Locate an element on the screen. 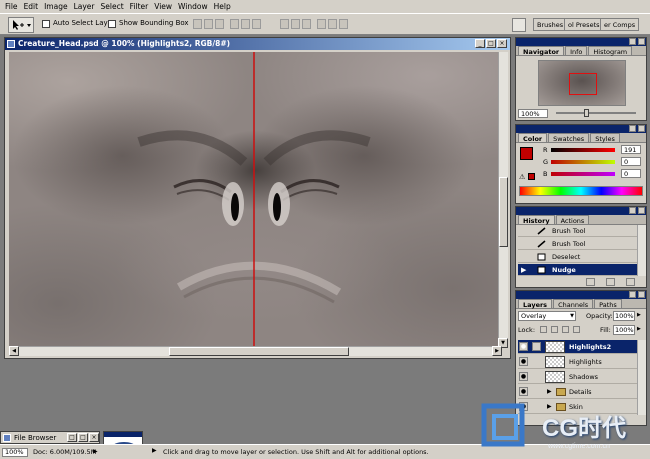 The image size is (650, 459). vertical-scrollbar: ▼ is located at coordinates (503, 200).